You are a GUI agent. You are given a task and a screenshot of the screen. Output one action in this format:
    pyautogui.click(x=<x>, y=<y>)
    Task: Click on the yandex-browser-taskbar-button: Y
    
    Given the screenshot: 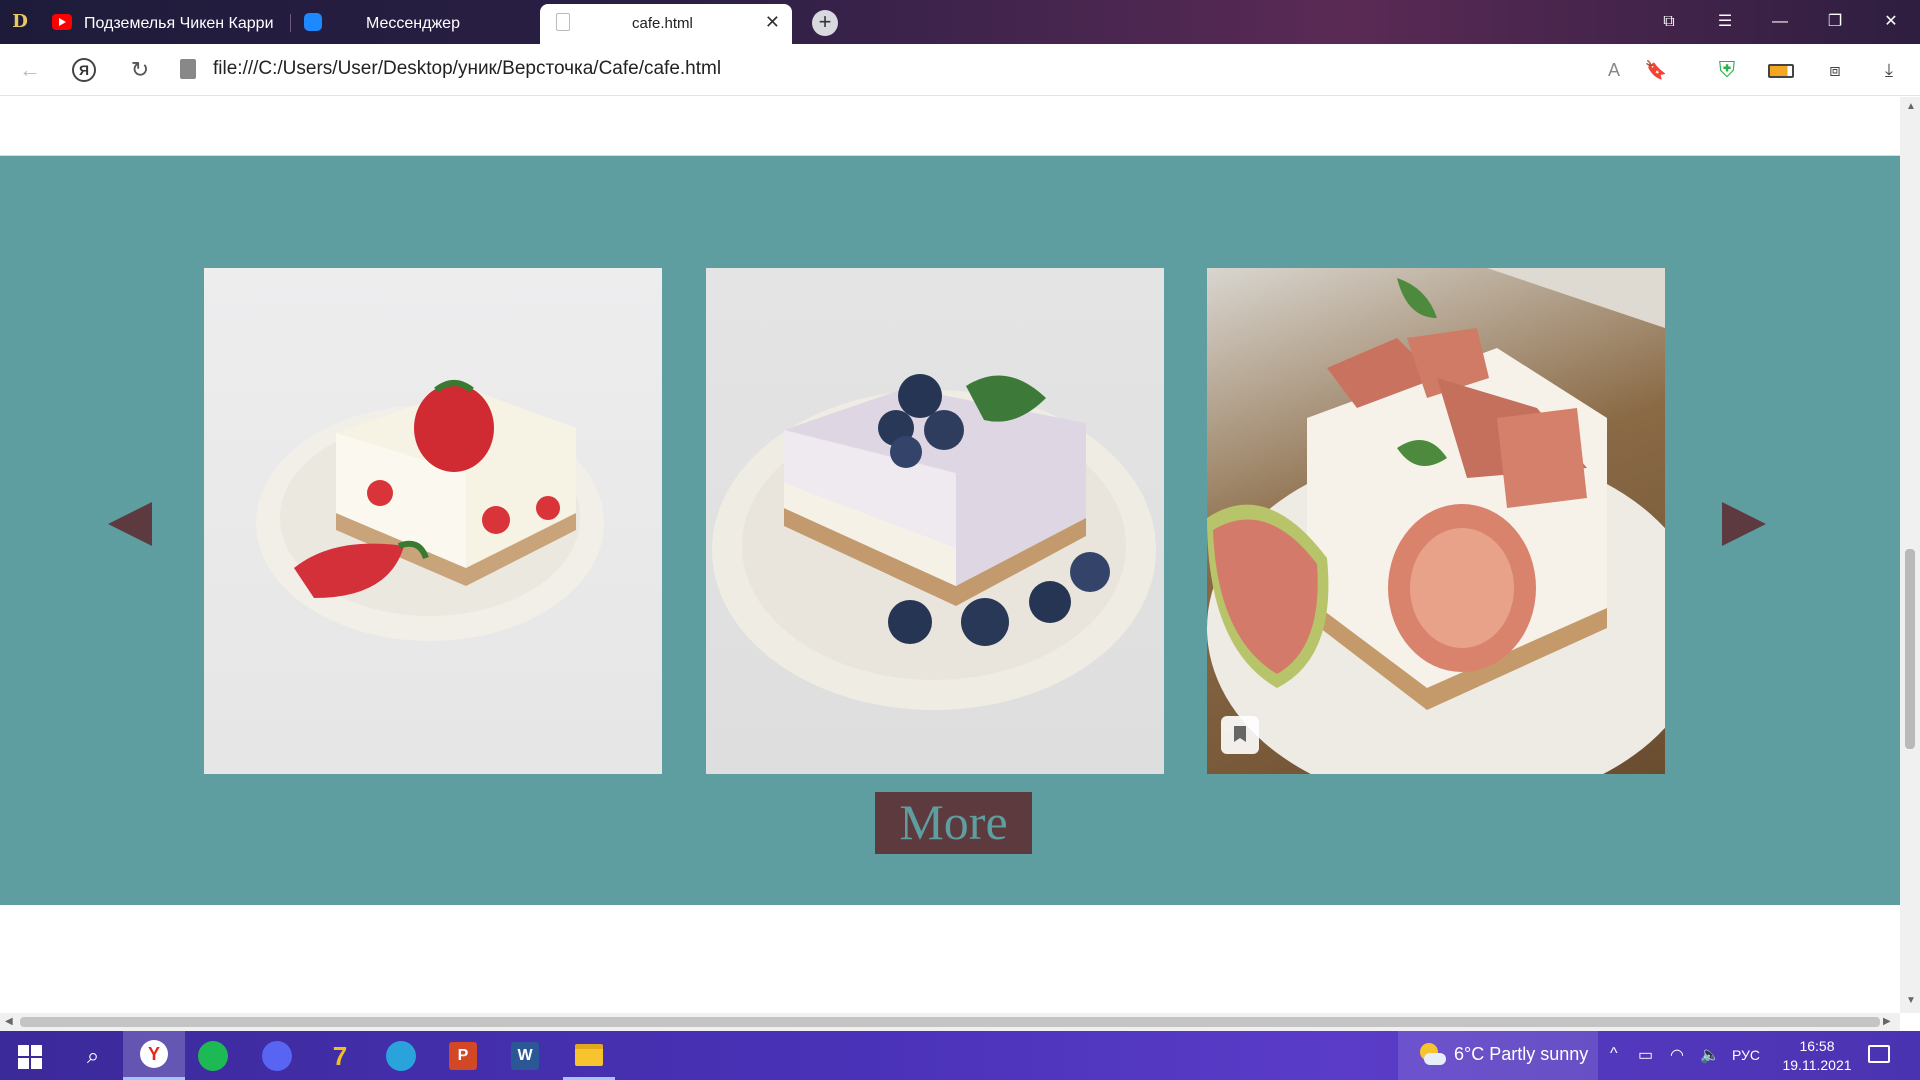 What is the action you would take?
    pyautogui.click(x=154, y=1055)
    